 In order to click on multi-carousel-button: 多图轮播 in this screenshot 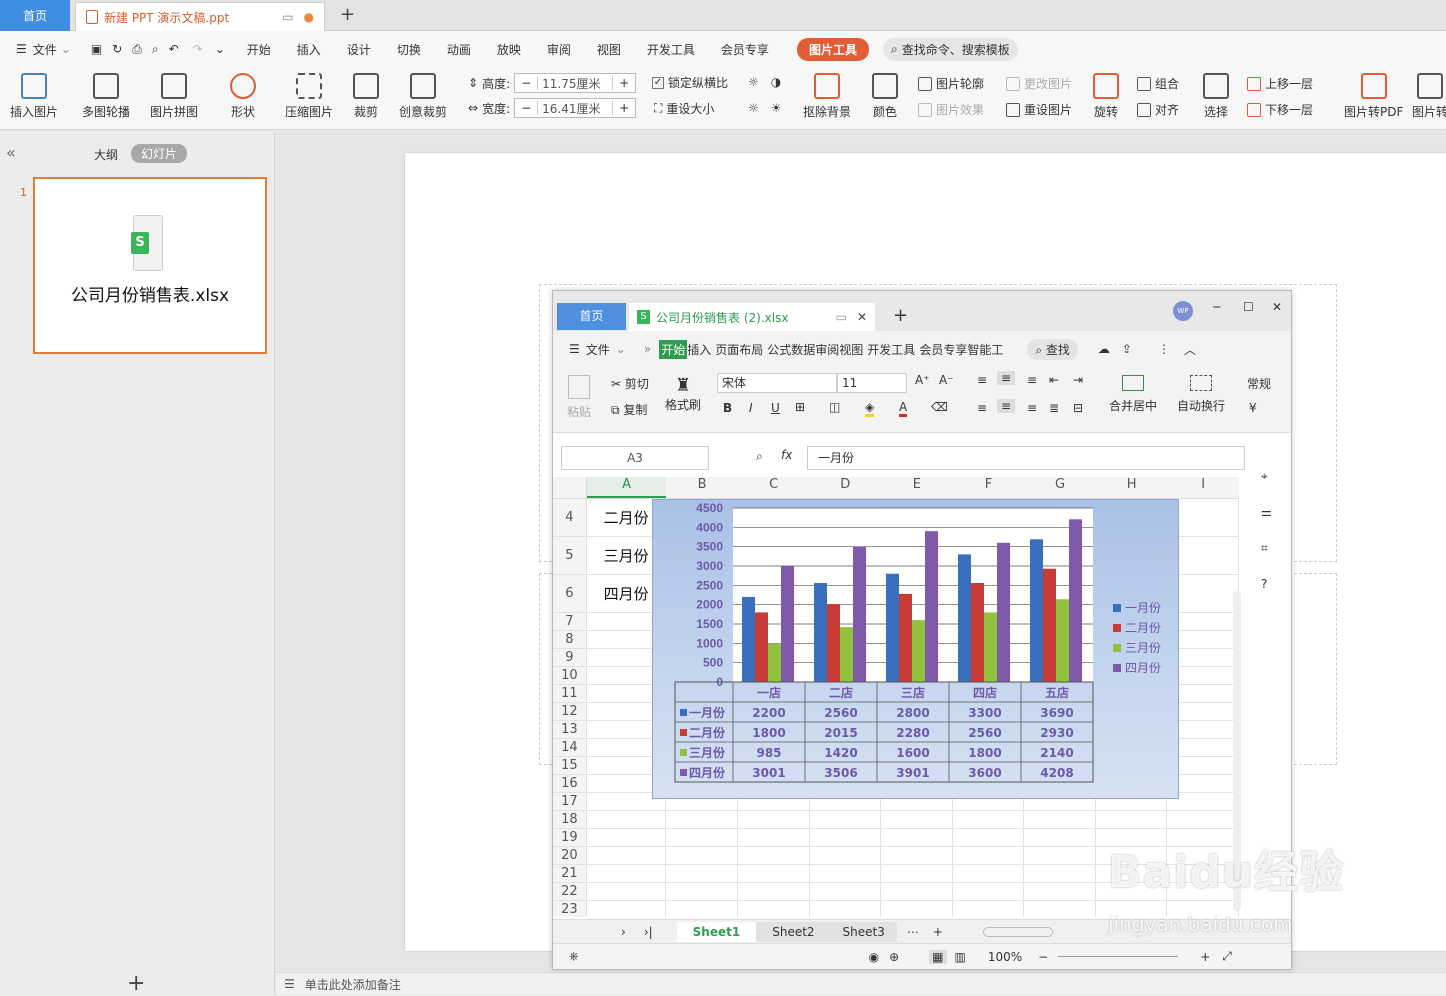, I will do `click(106, 96)`.